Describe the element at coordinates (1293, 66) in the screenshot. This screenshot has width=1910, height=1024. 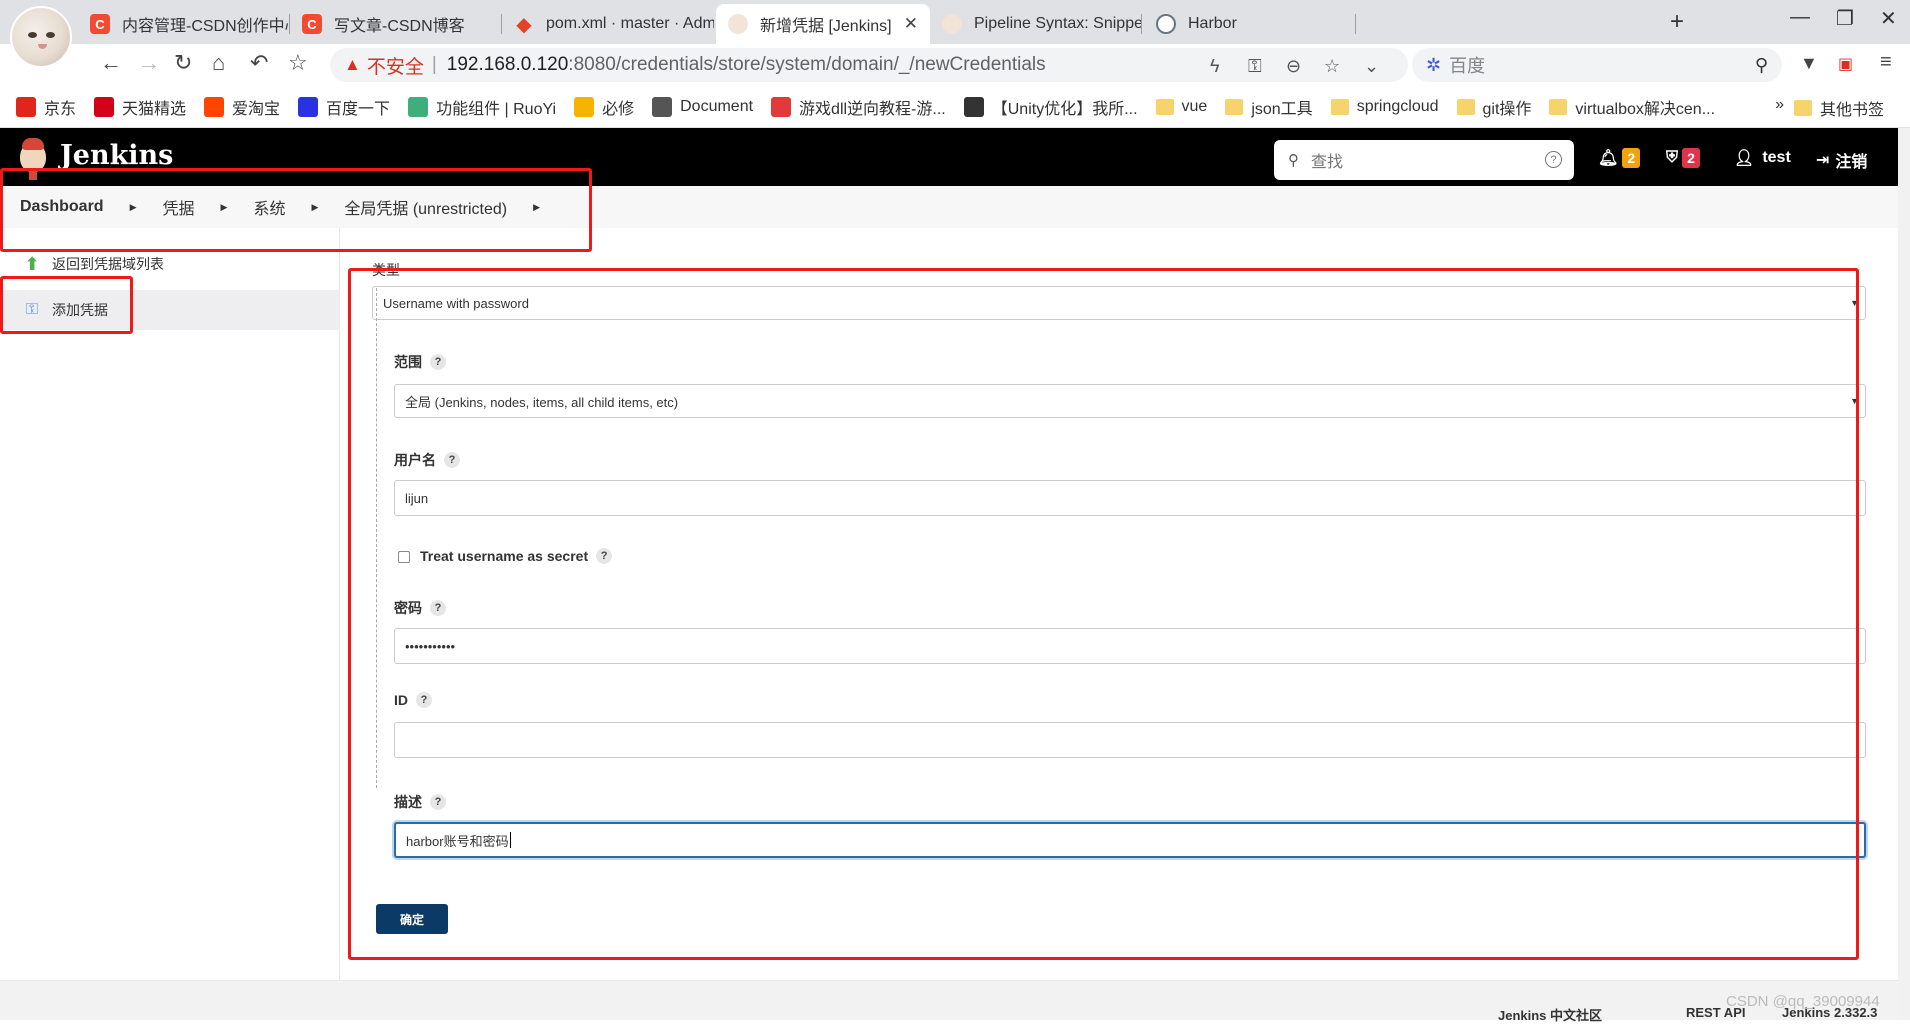
I see `zoom-icon: ⊖` at that location.